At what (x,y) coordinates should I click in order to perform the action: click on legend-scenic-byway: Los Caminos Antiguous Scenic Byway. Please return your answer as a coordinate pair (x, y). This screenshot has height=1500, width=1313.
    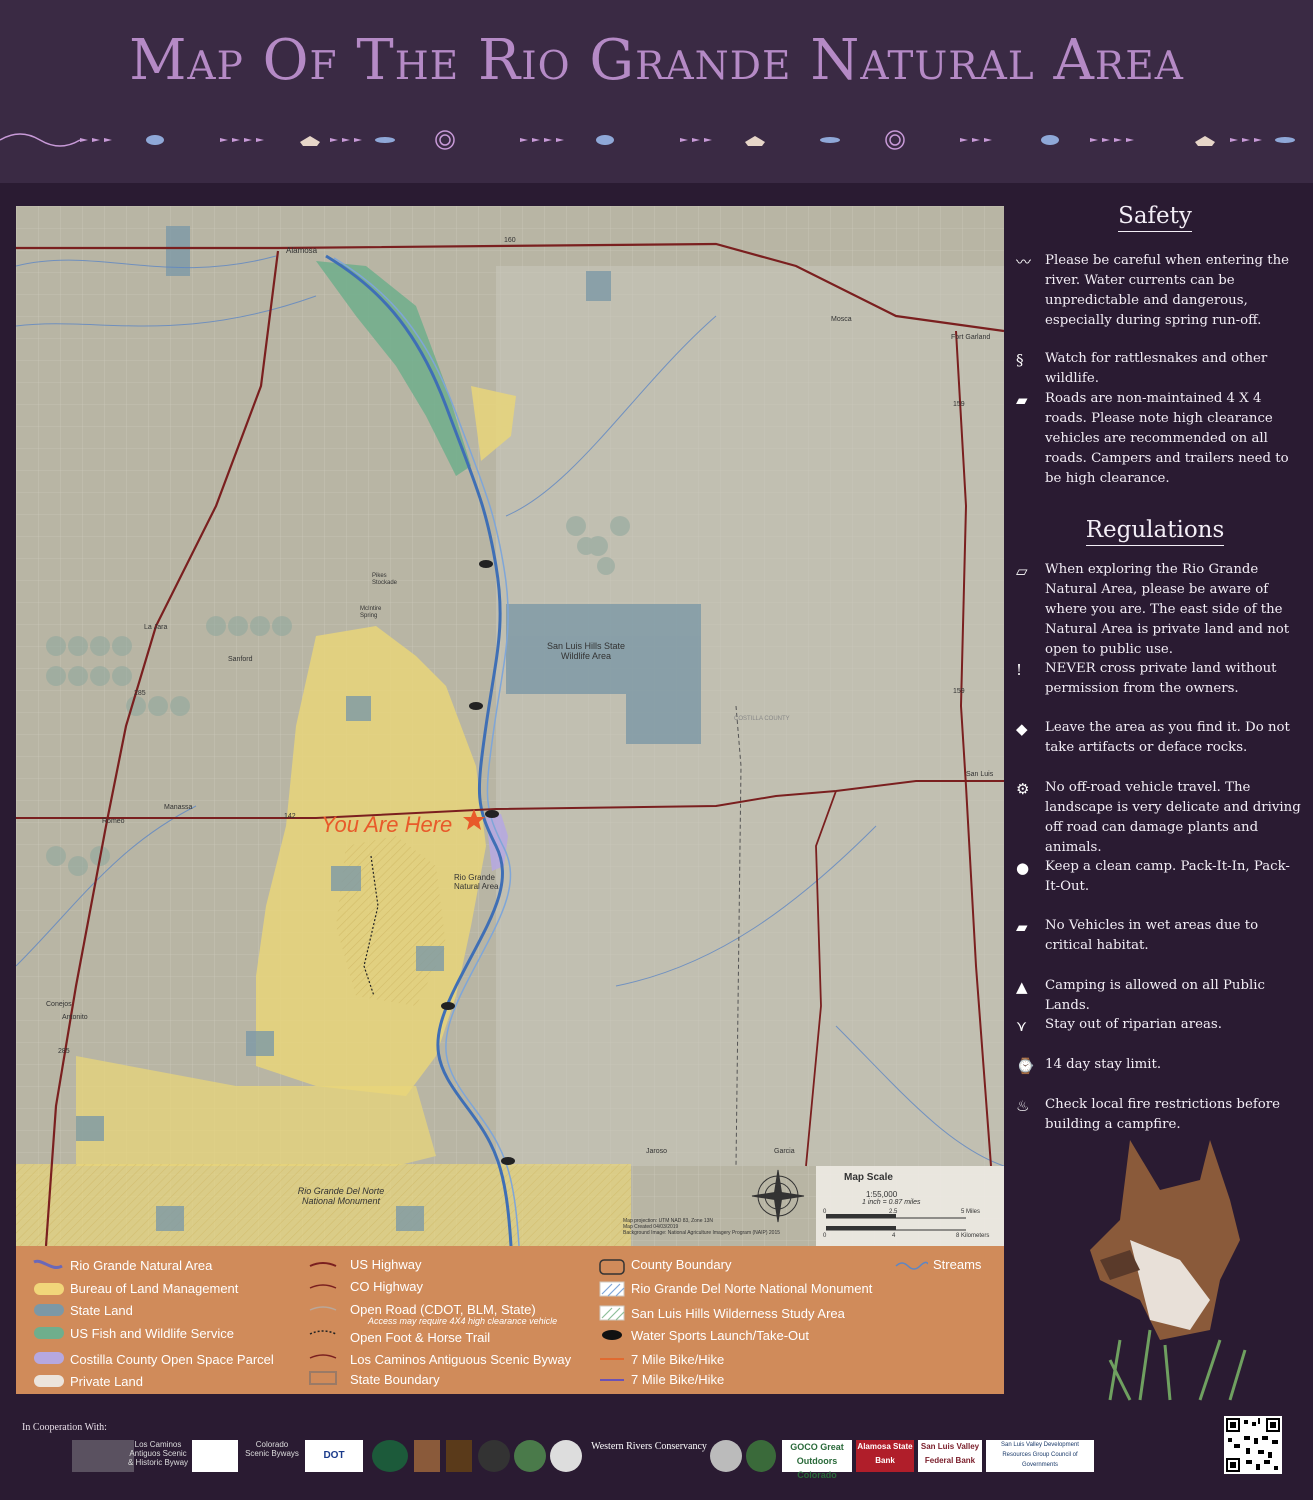
    Looking at the image, I should click on (461, 1359).